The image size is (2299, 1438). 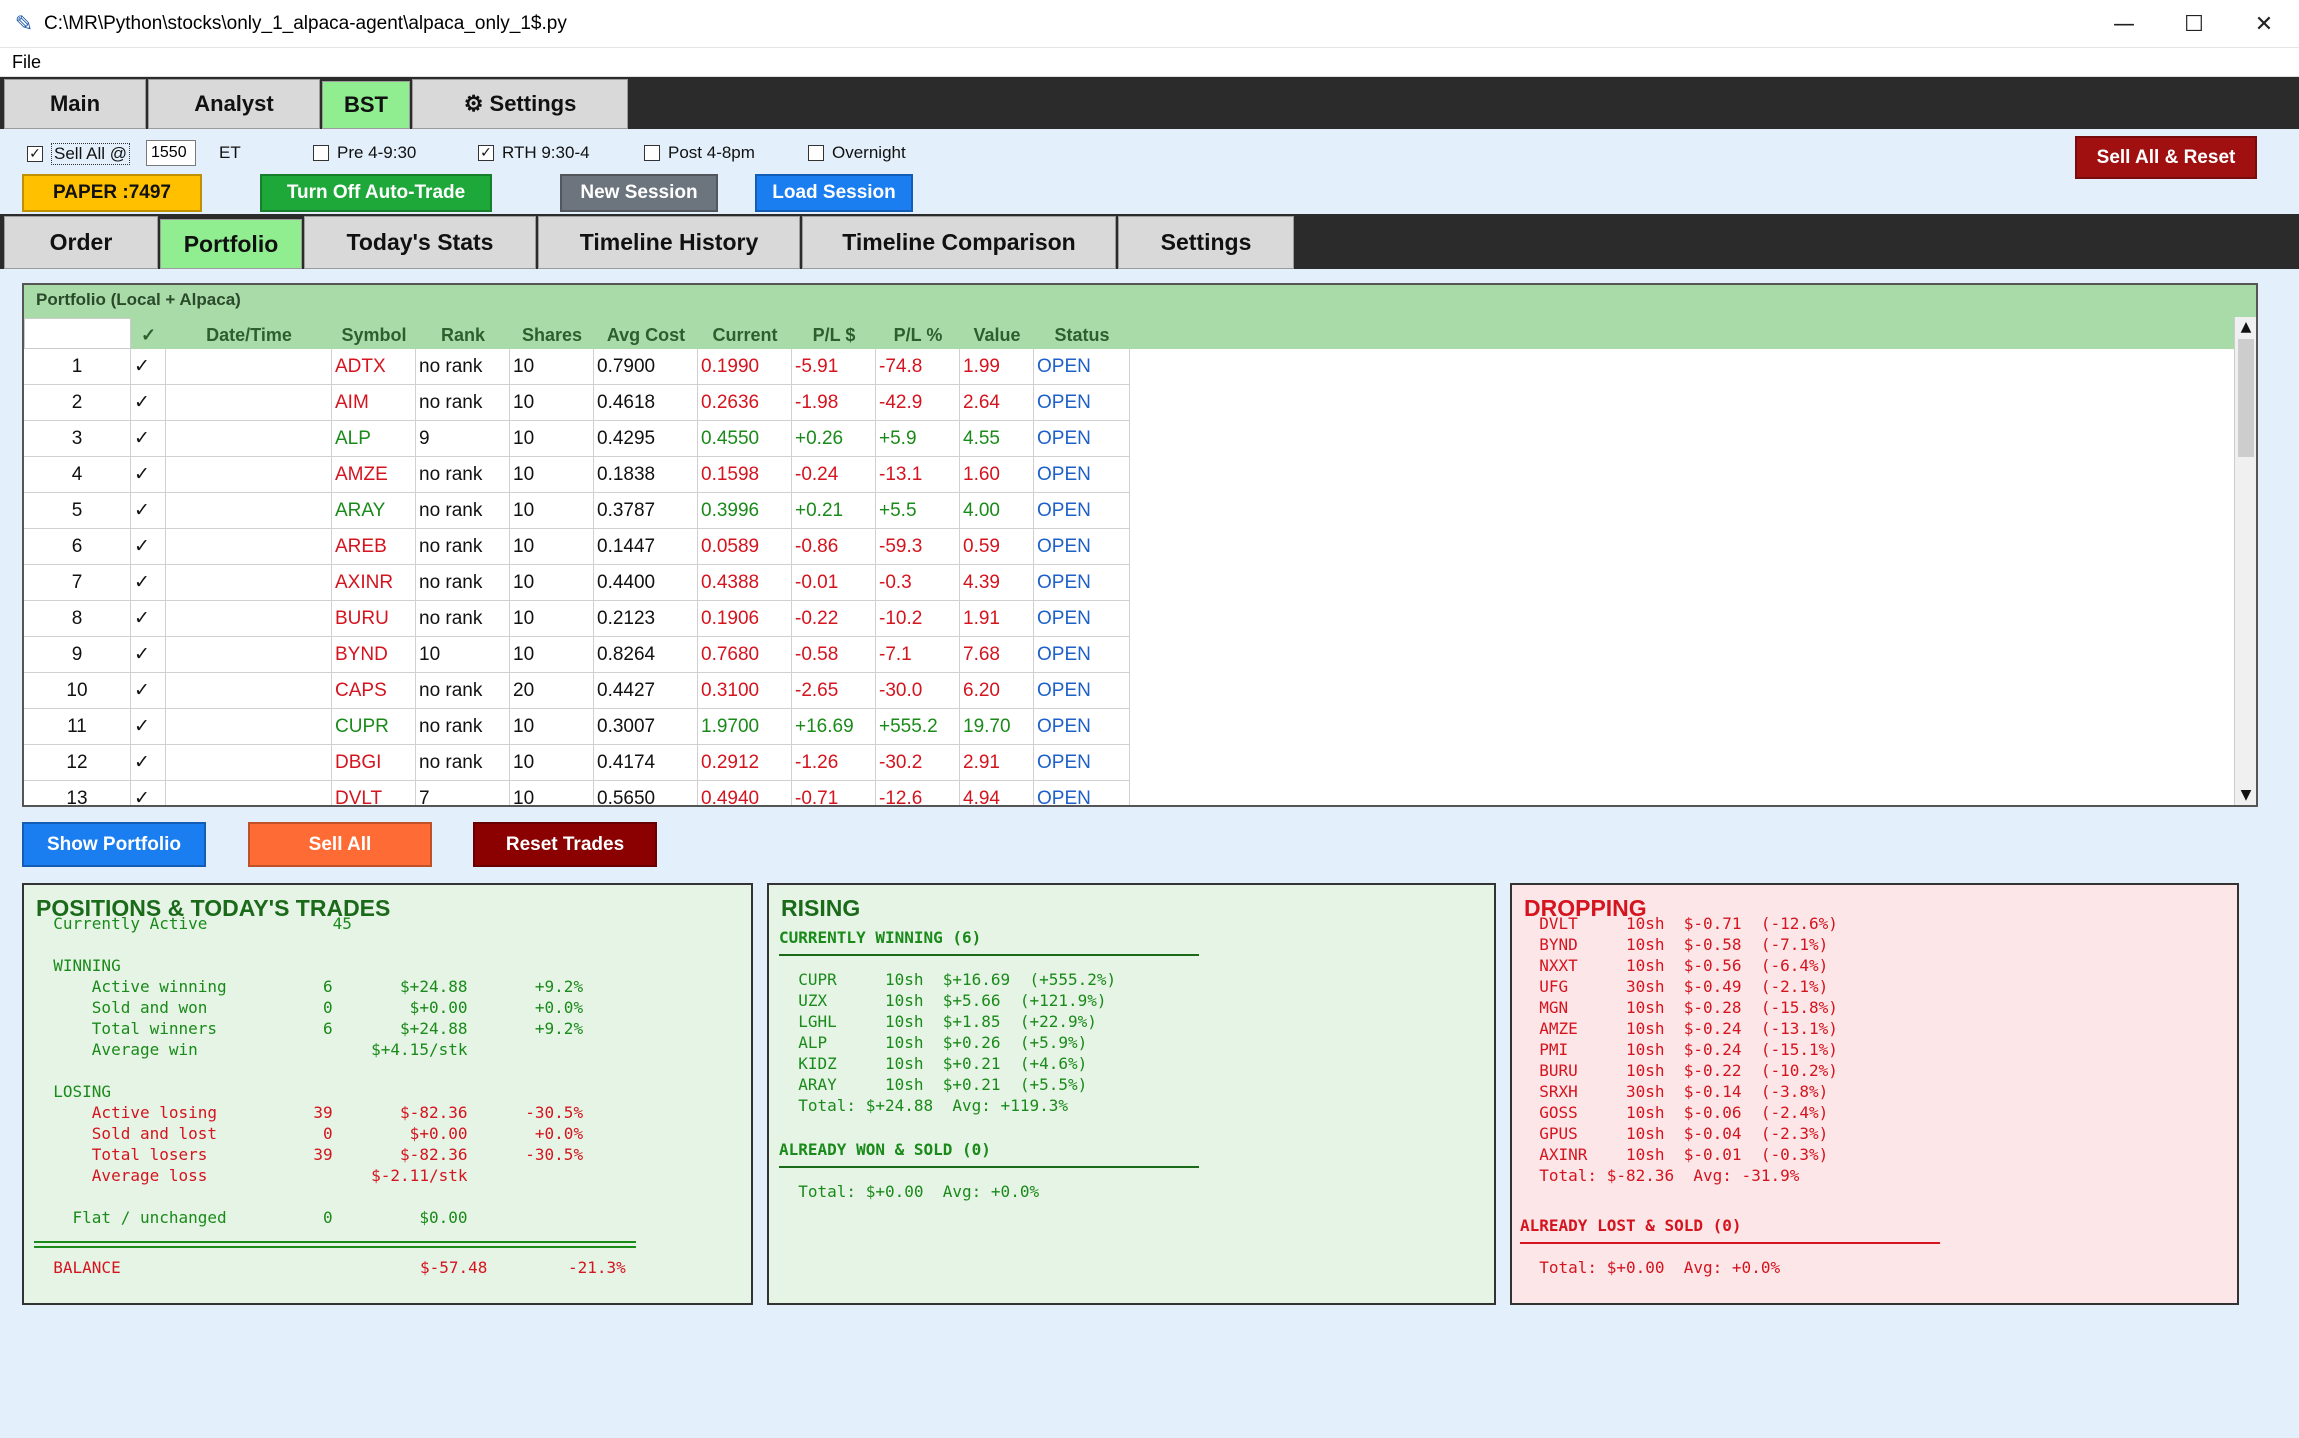 I want to click on post-market-checkbox: Post 4-8pm, so click(x=699, y=153).